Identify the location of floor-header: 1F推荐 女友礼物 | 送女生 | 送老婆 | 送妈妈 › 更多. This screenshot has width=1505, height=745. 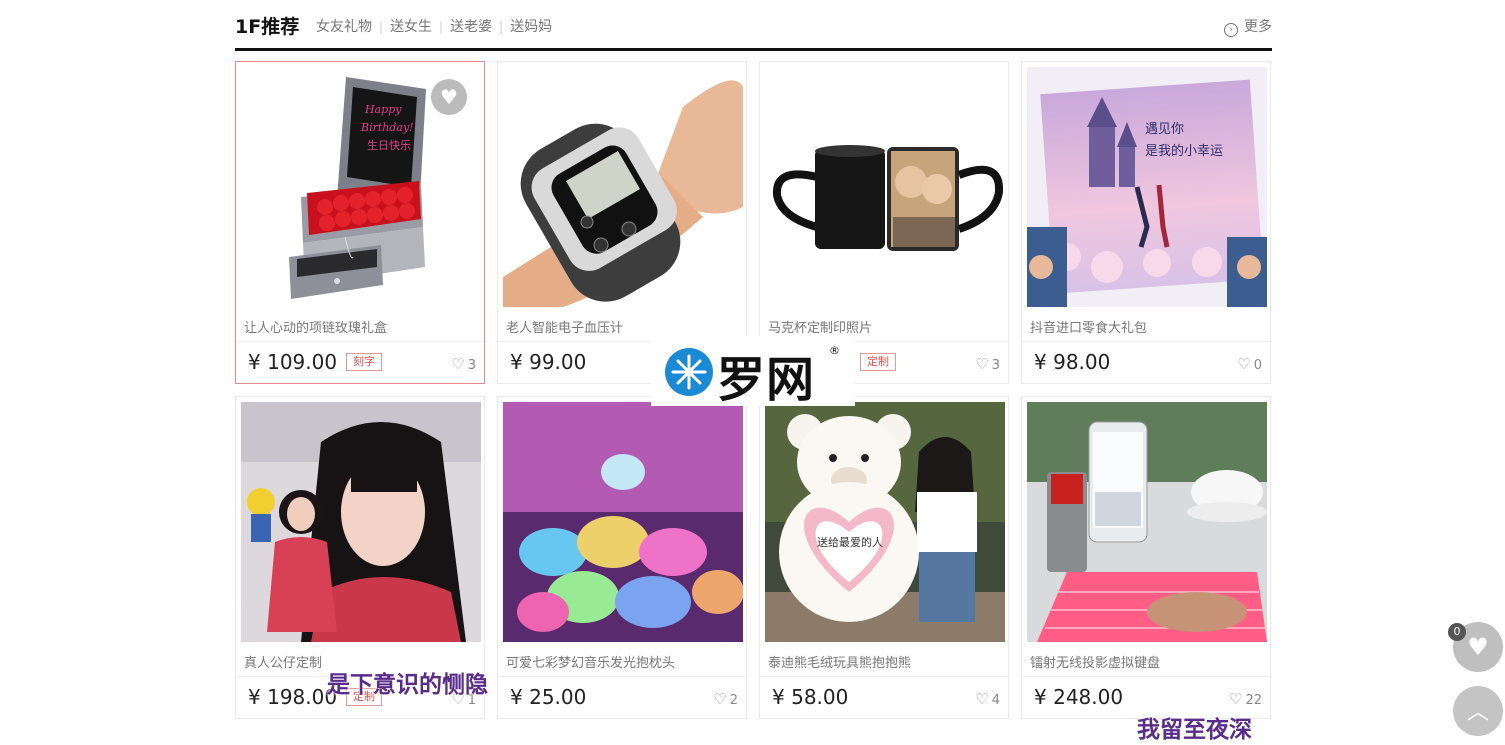
(753, 25).